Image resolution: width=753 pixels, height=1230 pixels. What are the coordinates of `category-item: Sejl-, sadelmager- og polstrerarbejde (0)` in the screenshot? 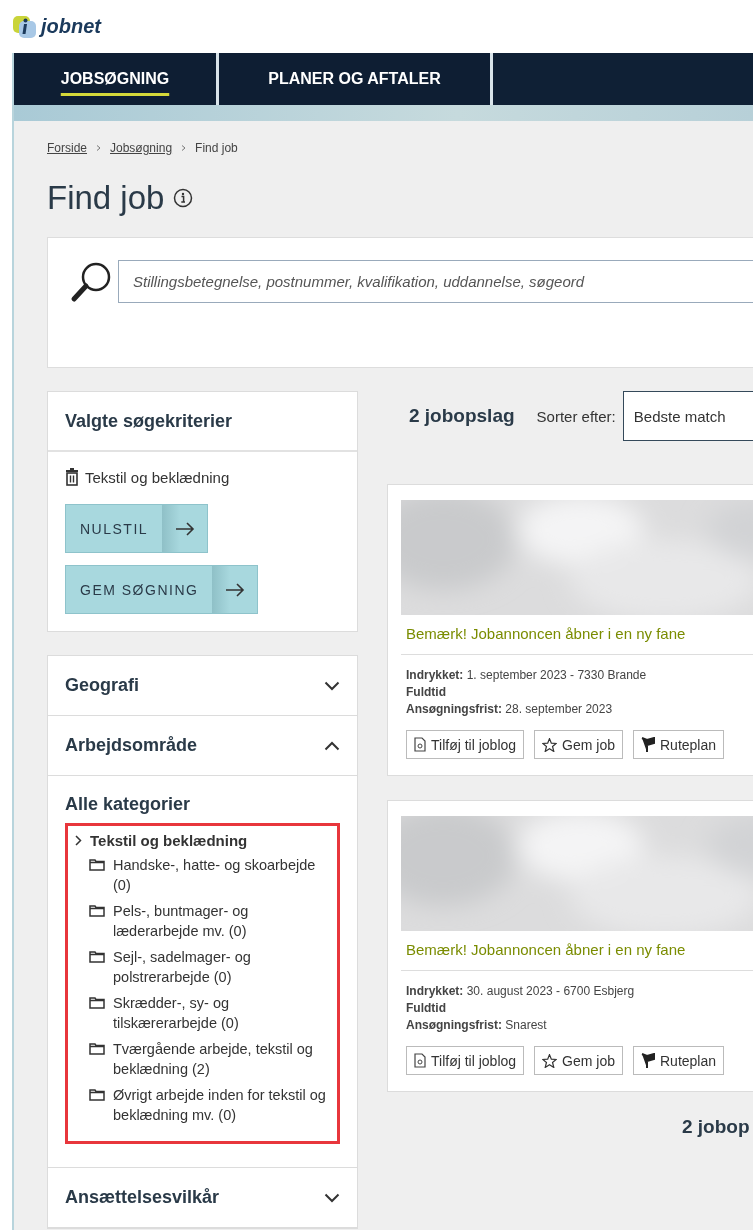 It's located at (221, 967).